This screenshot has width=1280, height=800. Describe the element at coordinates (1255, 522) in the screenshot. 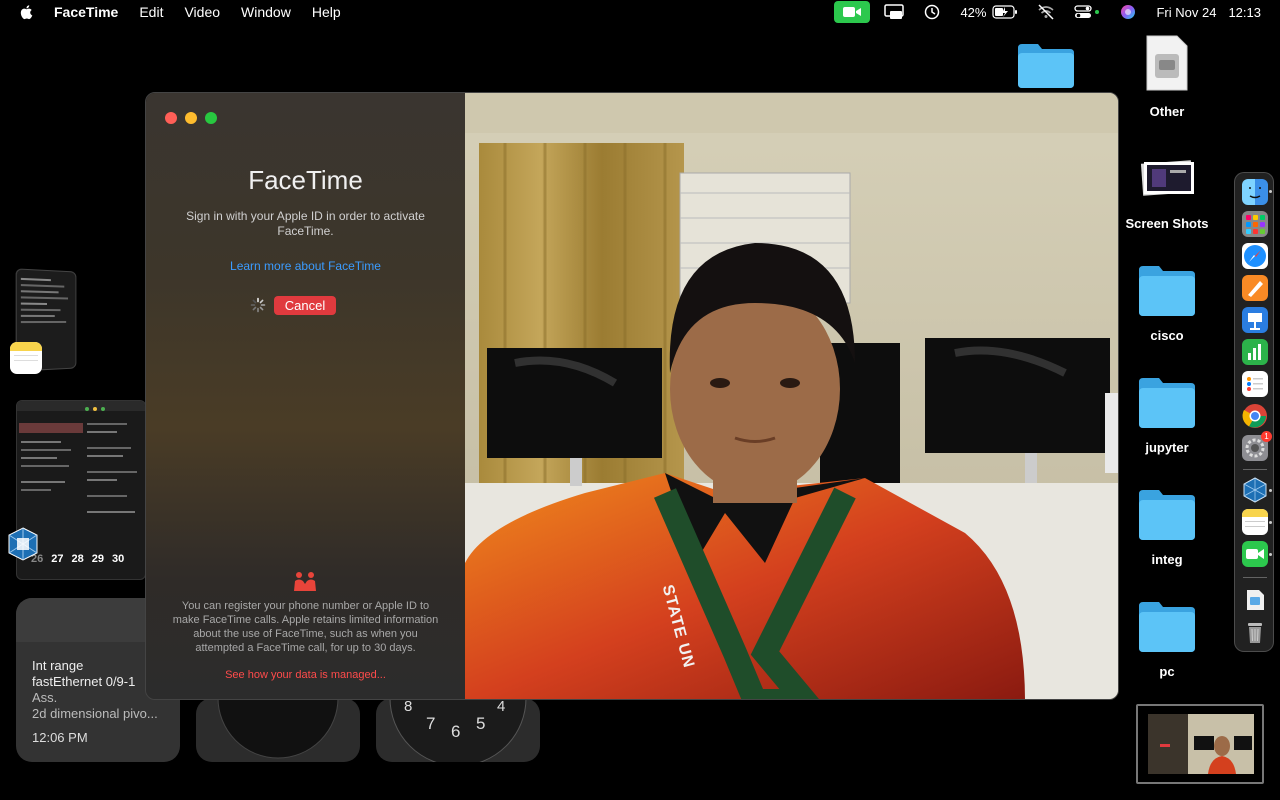

I see `notes-icon` at that location.